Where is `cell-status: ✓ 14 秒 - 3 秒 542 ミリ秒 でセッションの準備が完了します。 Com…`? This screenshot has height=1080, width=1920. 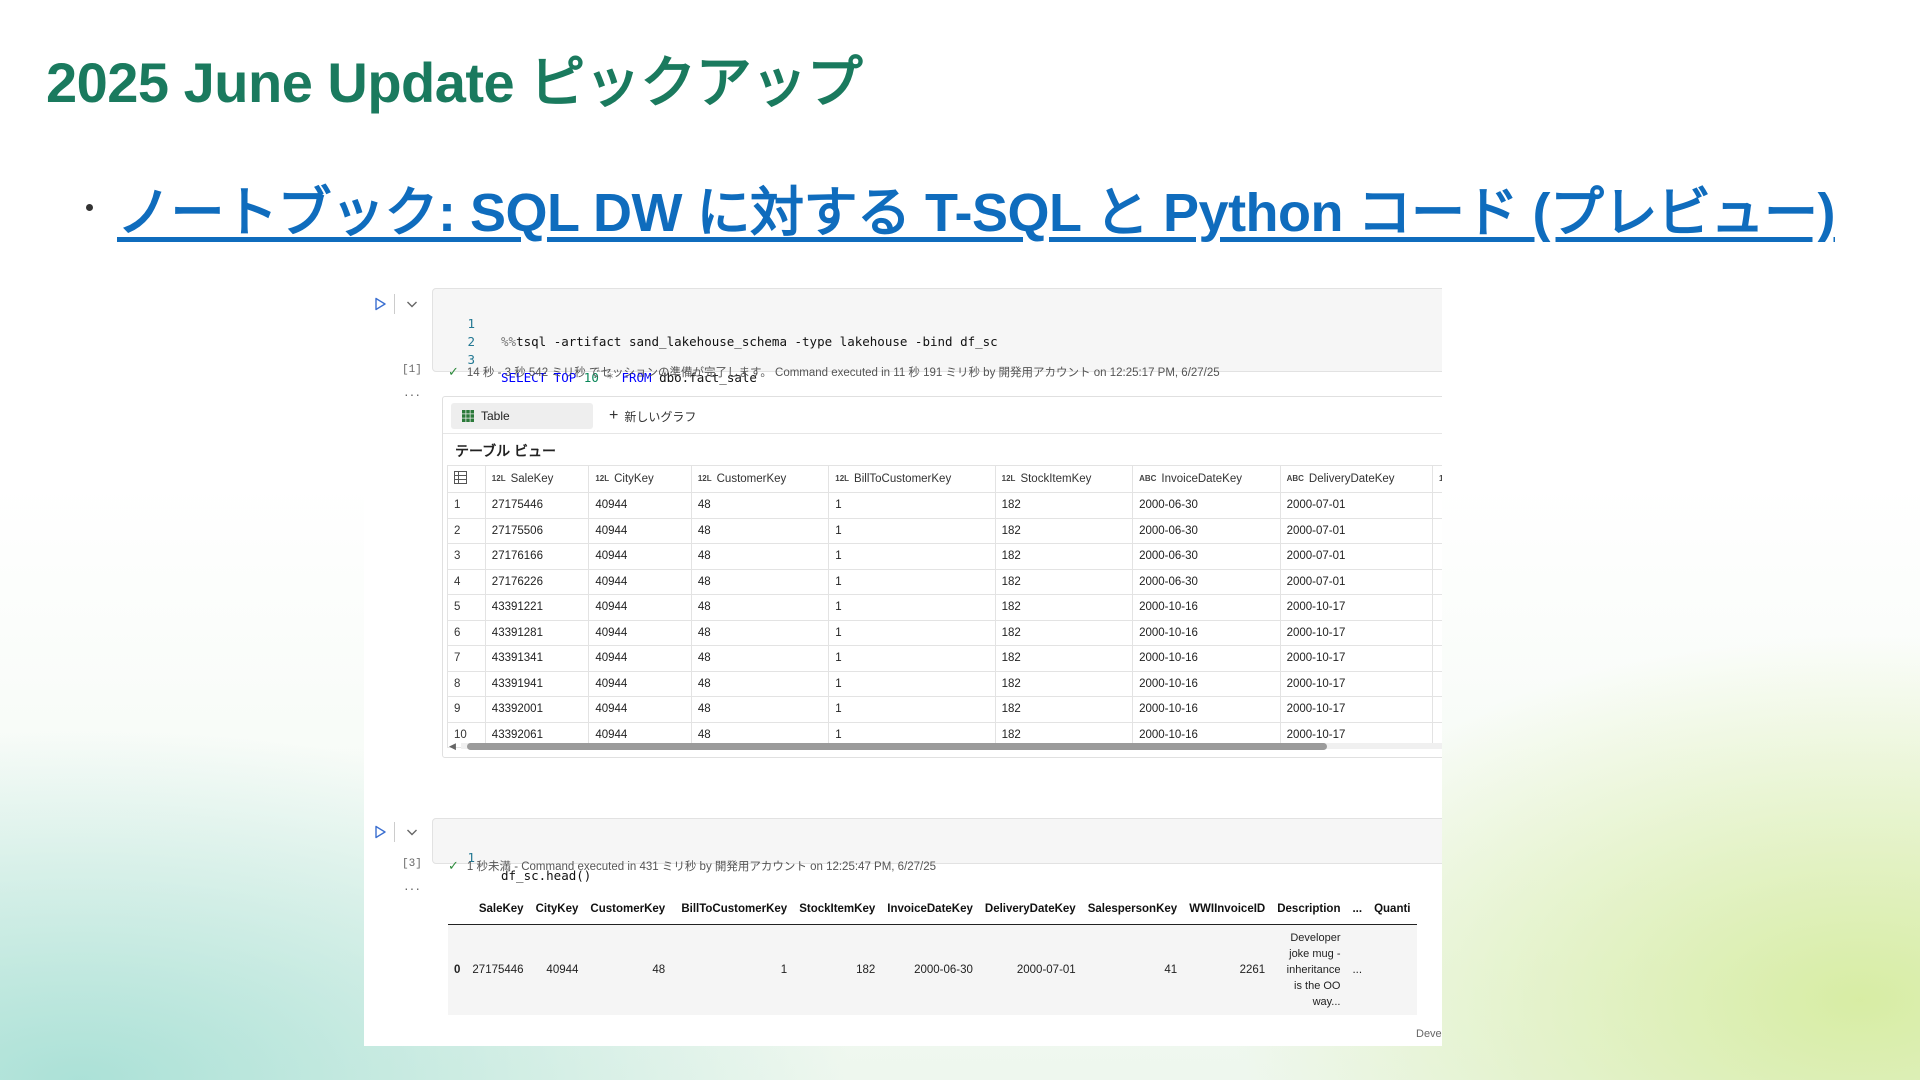
cell-status: ✓ 14 秒 - 3 秒 542 ミリ秒 でセッションの準備が完了します。 Com… is located at coordinates (834, 371).